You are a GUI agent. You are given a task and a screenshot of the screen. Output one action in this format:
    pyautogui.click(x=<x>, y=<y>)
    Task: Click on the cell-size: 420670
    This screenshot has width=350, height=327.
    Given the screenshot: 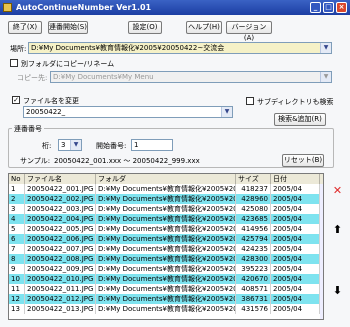 What is the action you would take?
    pyautogui.click(x=253, y=279)
    